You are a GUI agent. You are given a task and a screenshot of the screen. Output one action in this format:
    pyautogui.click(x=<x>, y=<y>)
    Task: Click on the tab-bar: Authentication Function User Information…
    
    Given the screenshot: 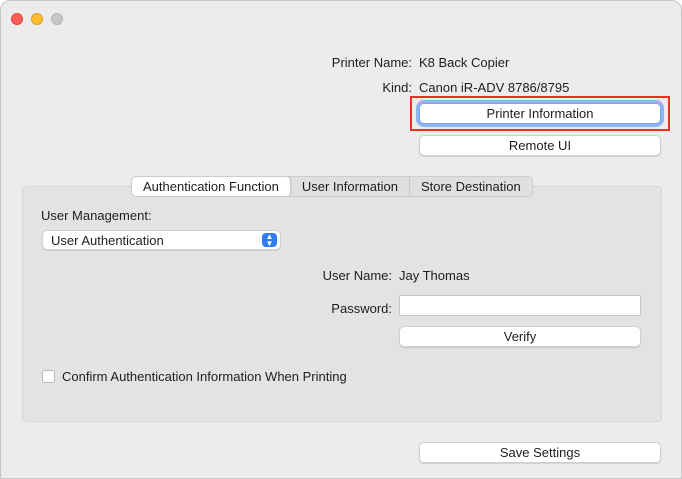 What is the action you would take?
    pyautogui.click(x=332, y=186)
    